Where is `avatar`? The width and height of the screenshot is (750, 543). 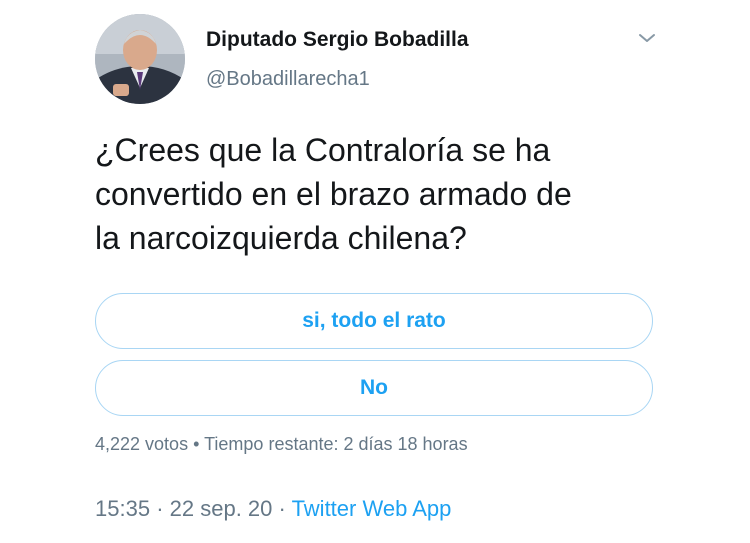 avatar is located at coordinates (140, 59).